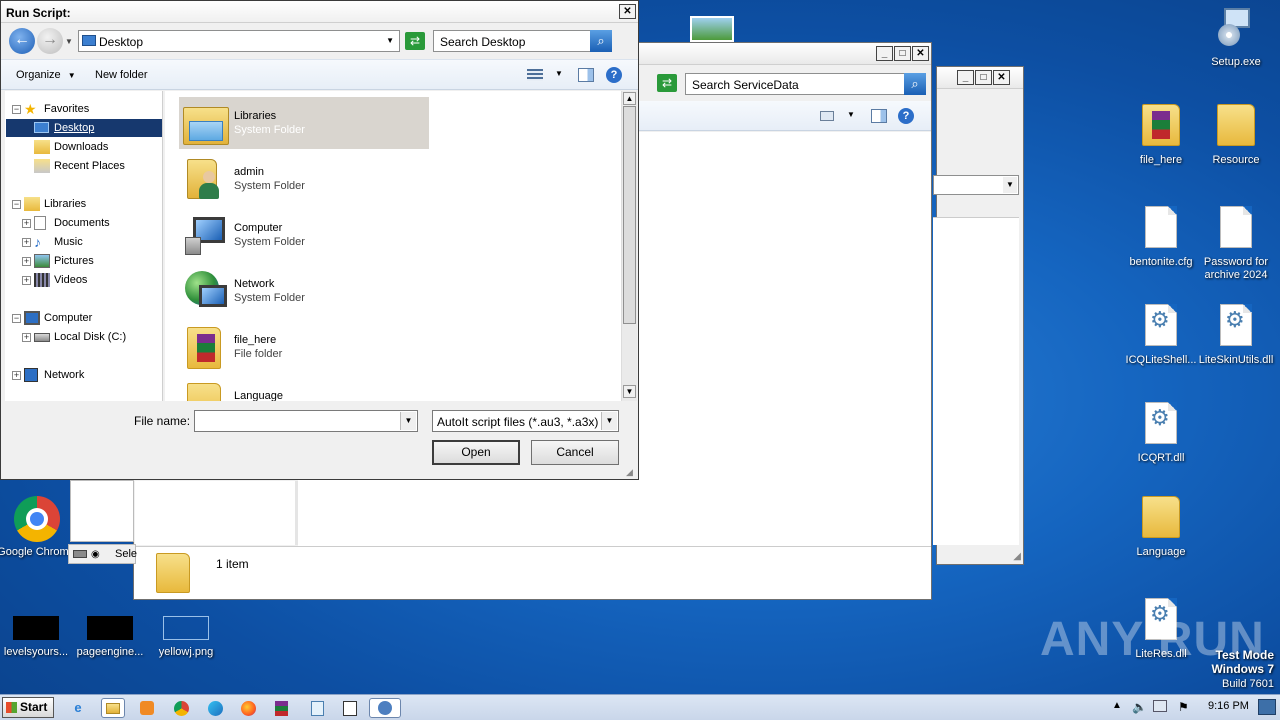  Describe the element at coordinates (1236, 37) in the screenshot. I see `desktop-icon-setup: Setup.exe` at that location.